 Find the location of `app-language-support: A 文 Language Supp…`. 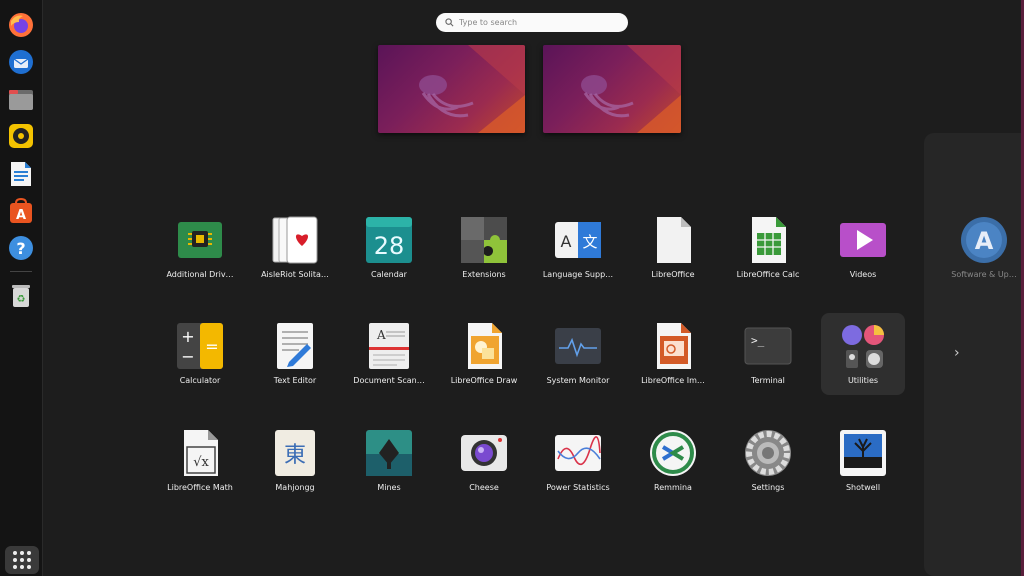

app-language-support: A 文 Language Supp… is located at coordinates (578, 248).